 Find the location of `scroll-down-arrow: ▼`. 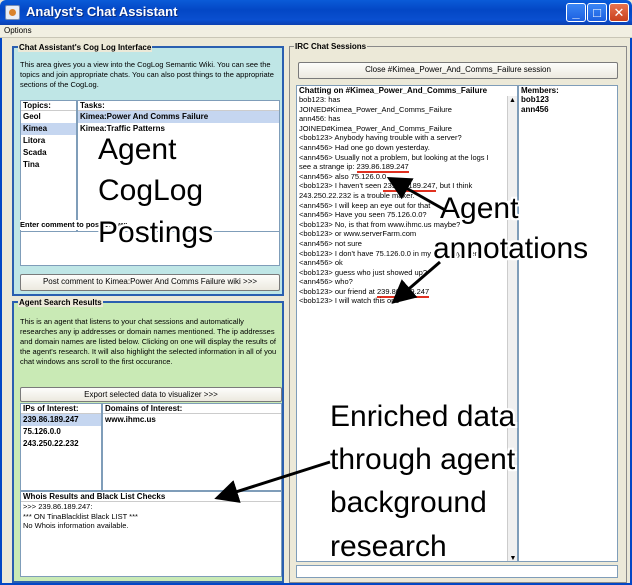

scroll-down-arrow: ▼ is located at coordinates (512, 557).